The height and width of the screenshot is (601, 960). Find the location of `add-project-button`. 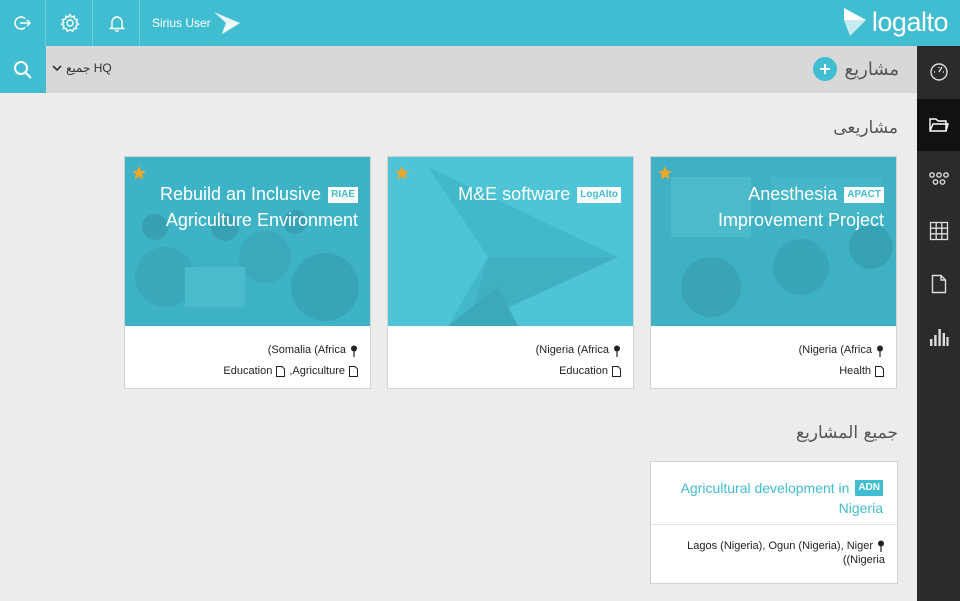

add-project-button is located at coordinates (824, 69).